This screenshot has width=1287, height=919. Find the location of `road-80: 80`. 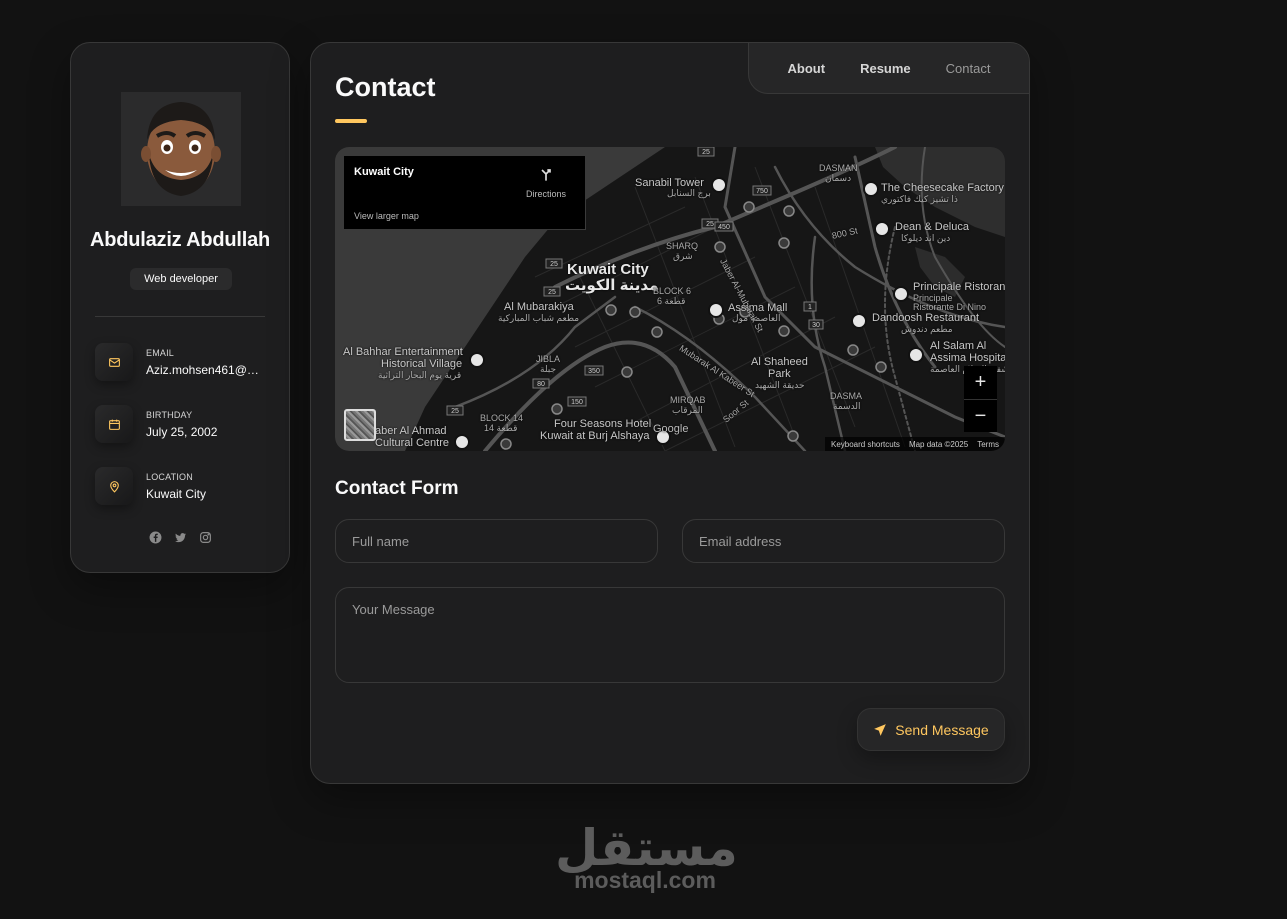

road-80: 80 is located at coordinates (541, 384).